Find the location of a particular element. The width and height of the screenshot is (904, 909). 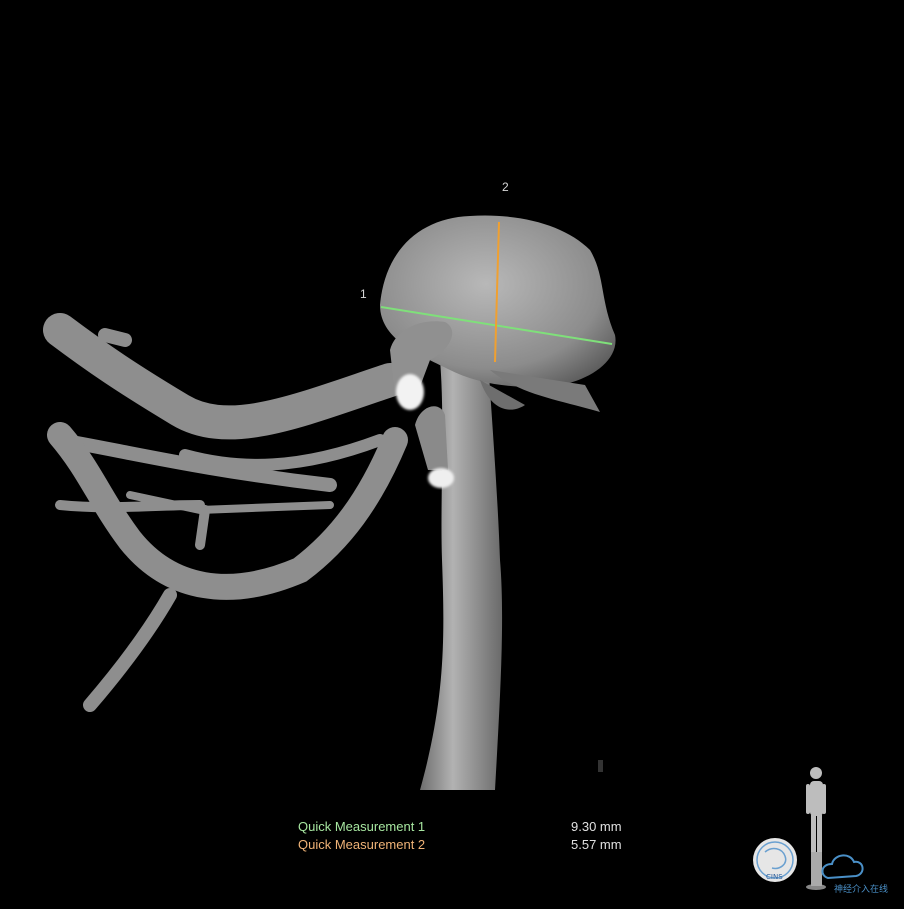

measurement-2-marker-label: 2 is located at coordinates (505, 187).